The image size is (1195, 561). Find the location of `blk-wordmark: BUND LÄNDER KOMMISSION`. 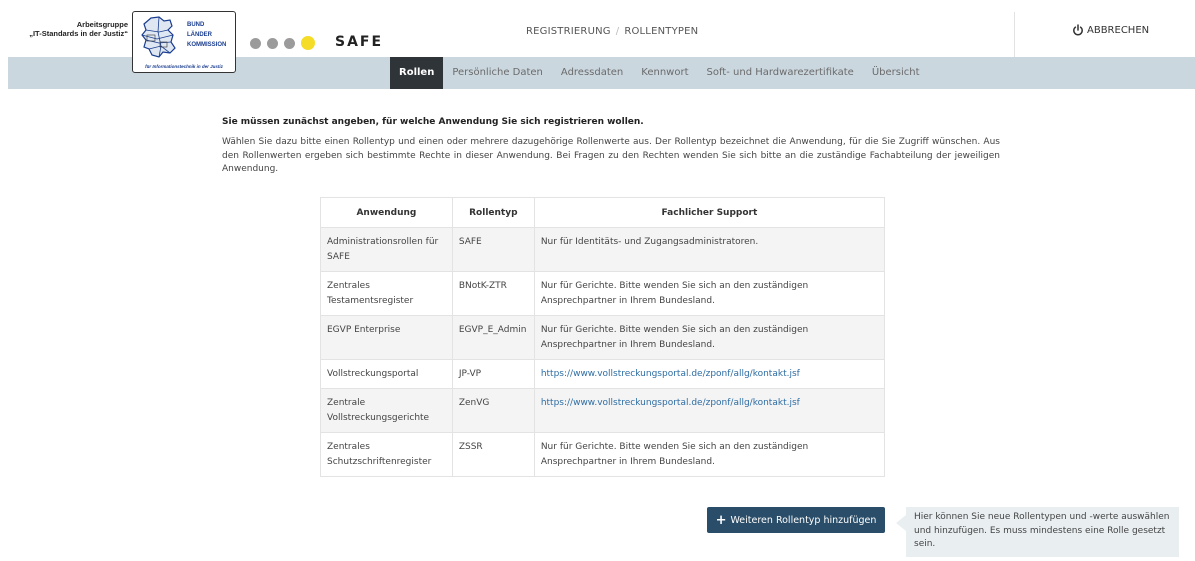

blk-wordmark: BUND LÄNDER KOMMISSION is located at coordinates (206, 35).